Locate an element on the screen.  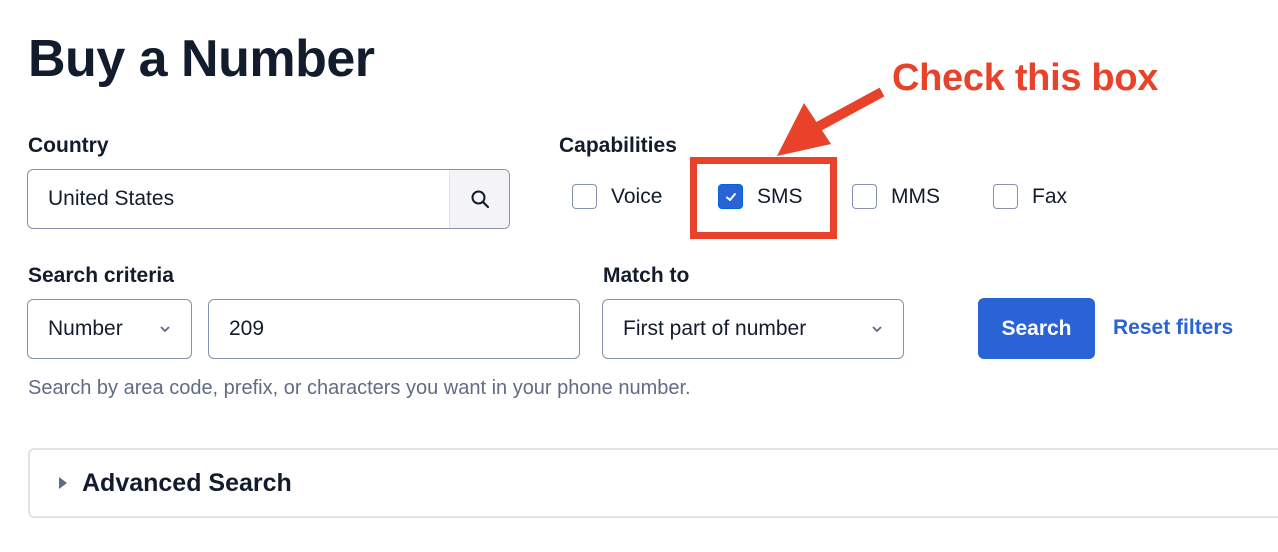
capabilities-label: Capabilities is located at coordinates (618, 145).